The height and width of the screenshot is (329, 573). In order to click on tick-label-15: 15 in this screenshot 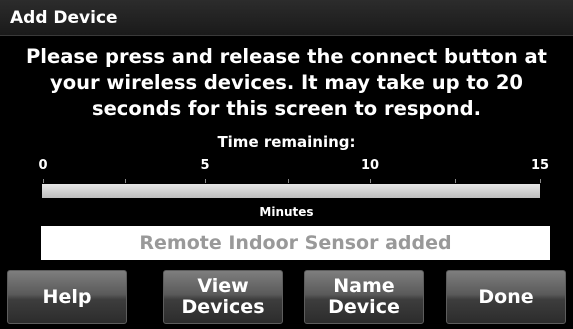, I will do `click(540, 165)`.